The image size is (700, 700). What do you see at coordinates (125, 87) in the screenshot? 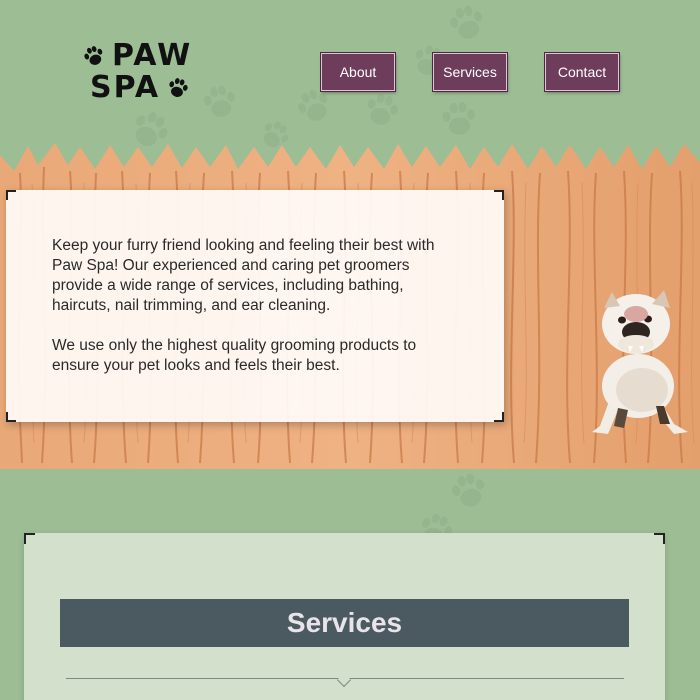
I see `logo-text-spa: SPA` at bounding box center [125, 87].